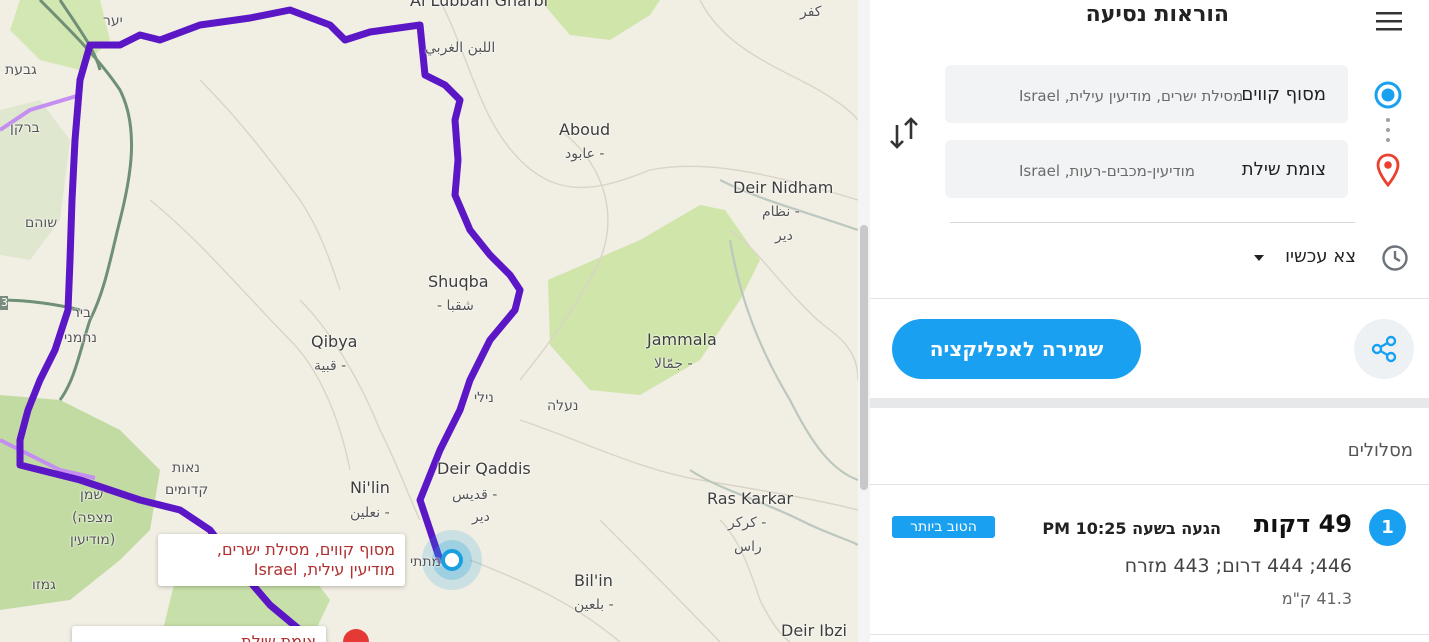  What do you see at coordinates (1316, 598) in the screenshot?
I see `route-distance: 41.3 ק"מ` at bounding box center [1316, 598].